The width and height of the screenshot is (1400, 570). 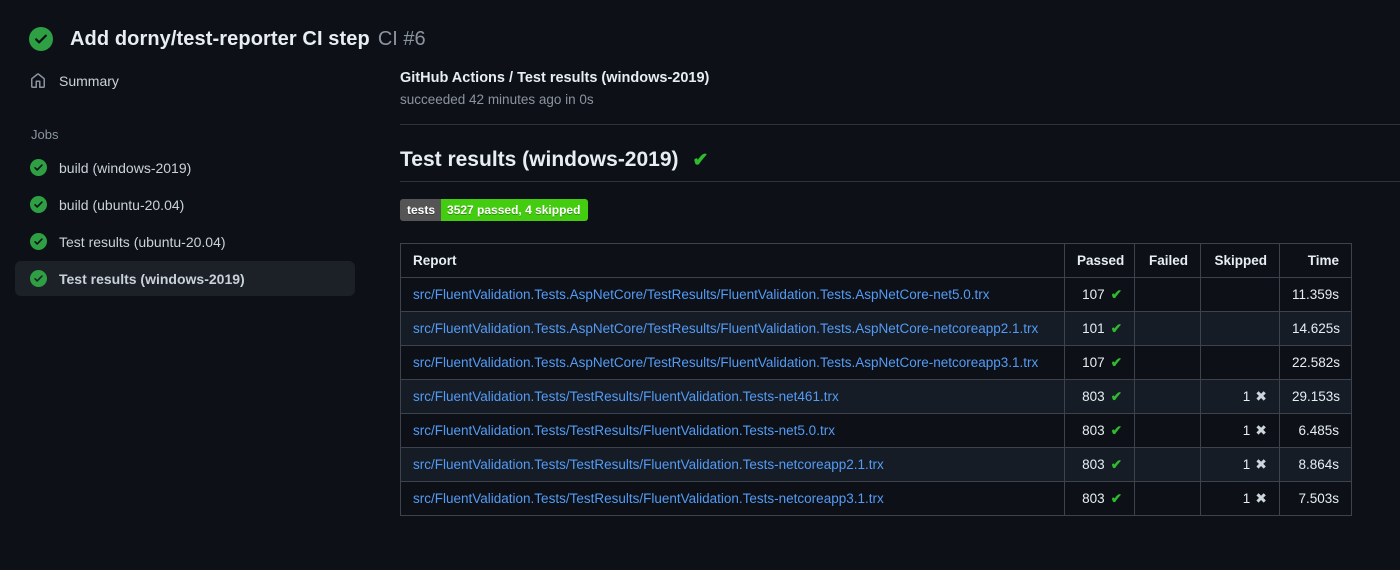 What do you see at coordinates (38, 80) in the screenshot?
I see `home-icon` at bounding box center [38, 80].